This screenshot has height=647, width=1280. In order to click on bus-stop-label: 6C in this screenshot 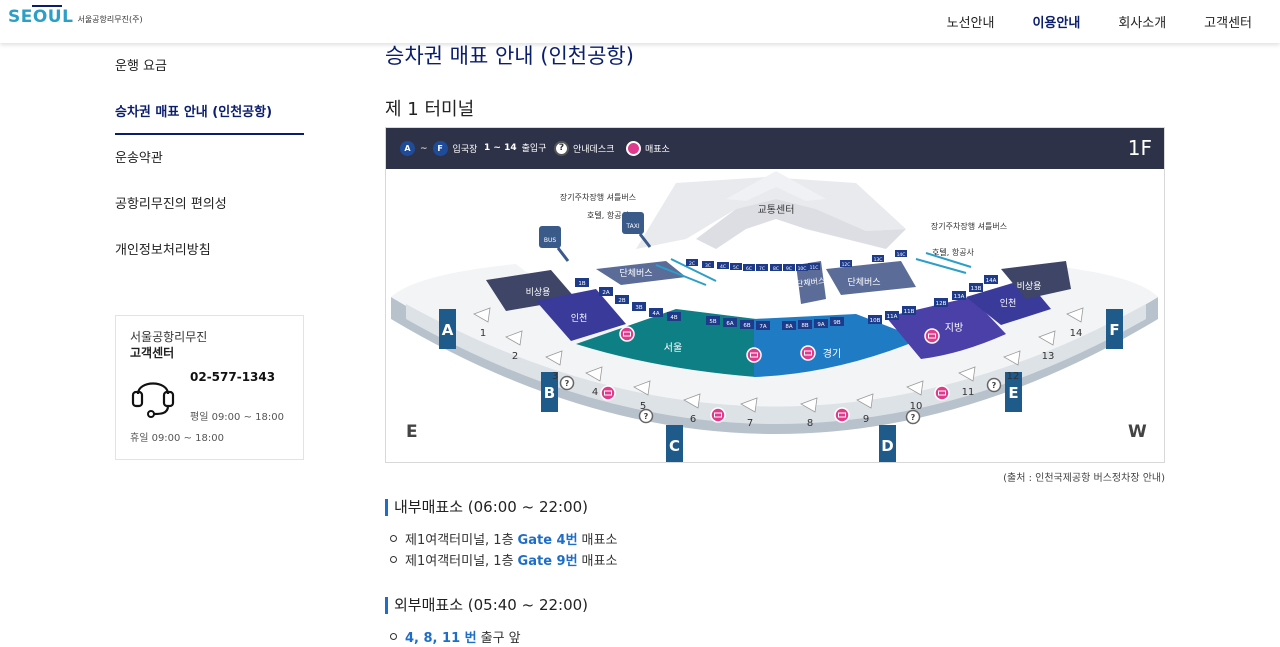, I will do `click(749, 269)`.